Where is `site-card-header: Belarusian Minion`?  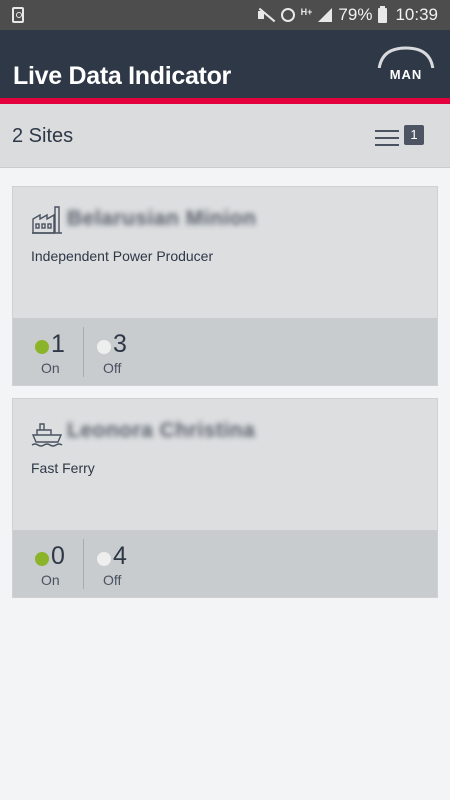 site-card-header: Belarusian Minion is located at coordinates (143, 219).